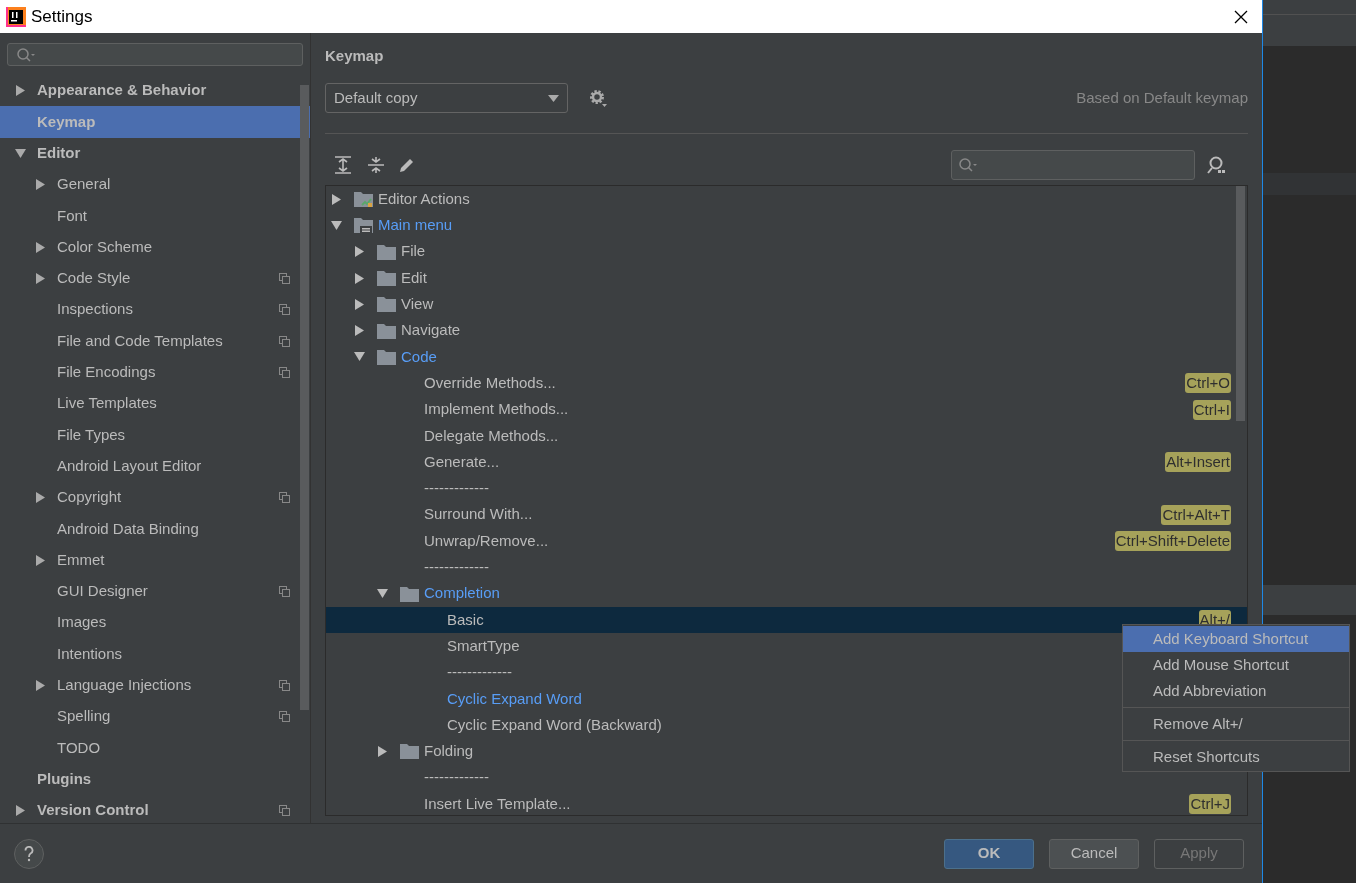 Image resolution: width=1356 pixels, height=883 pixels. Describe the element at coordinates (155, 466) in the screenshot. I see `sidebar-item: Android Layout Editor` at that location.